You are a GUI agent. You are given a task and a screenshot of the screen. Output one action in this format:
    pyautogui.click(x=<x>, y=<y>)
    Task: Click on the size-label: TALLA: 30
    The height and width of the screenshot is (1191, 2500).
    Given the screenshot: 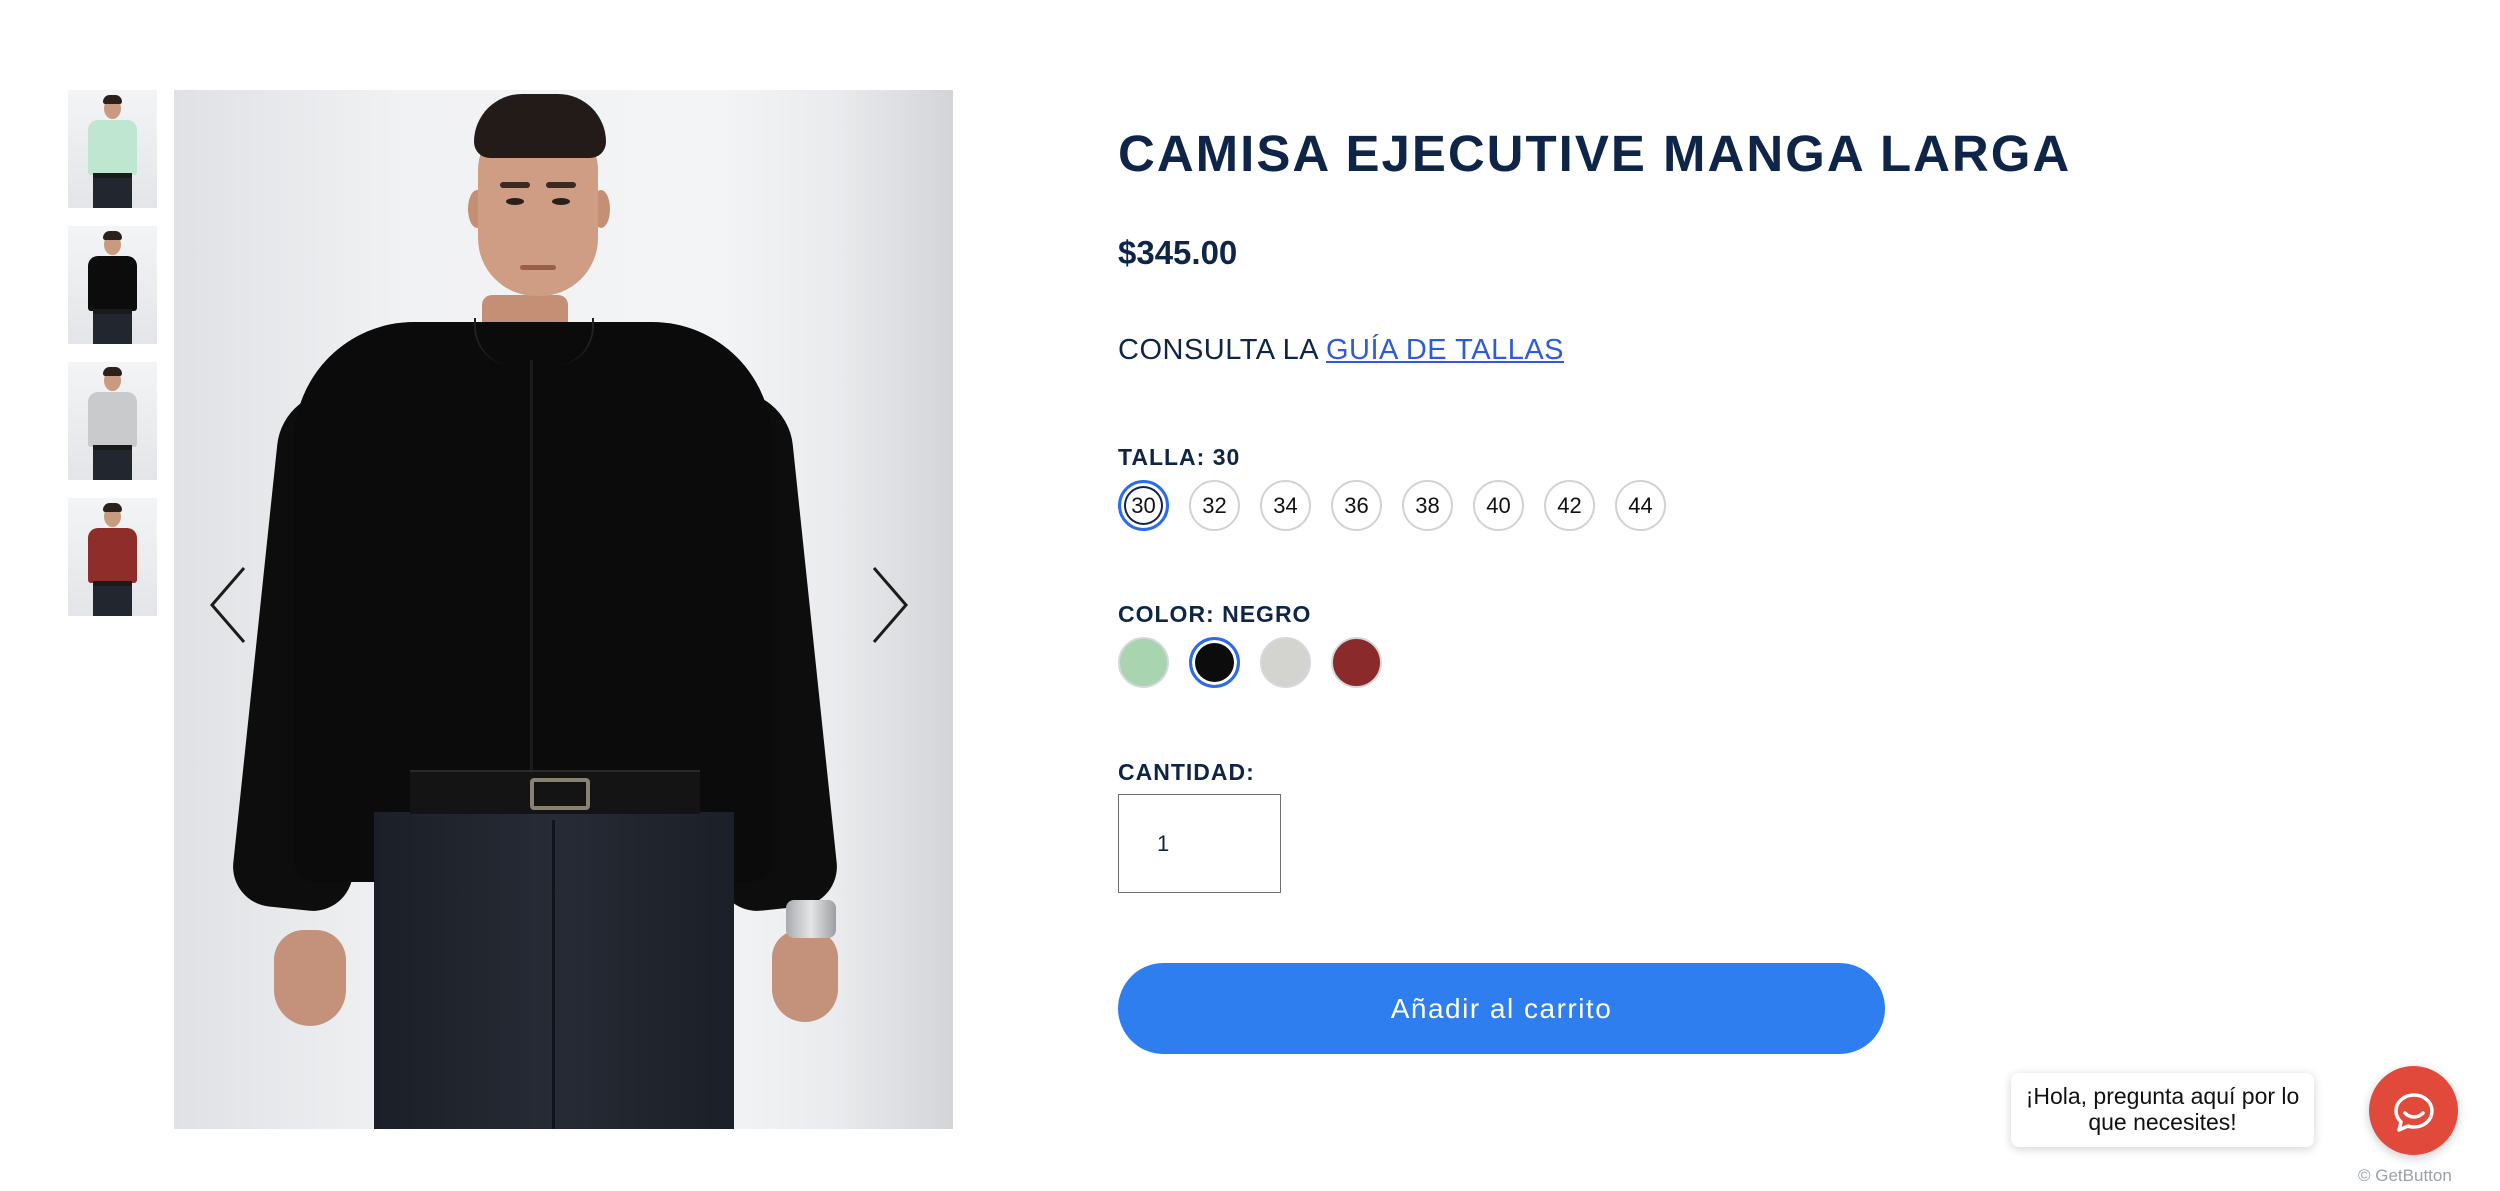 What is the action you would take?
    pyautogui.click(x=1179, y=457)
    